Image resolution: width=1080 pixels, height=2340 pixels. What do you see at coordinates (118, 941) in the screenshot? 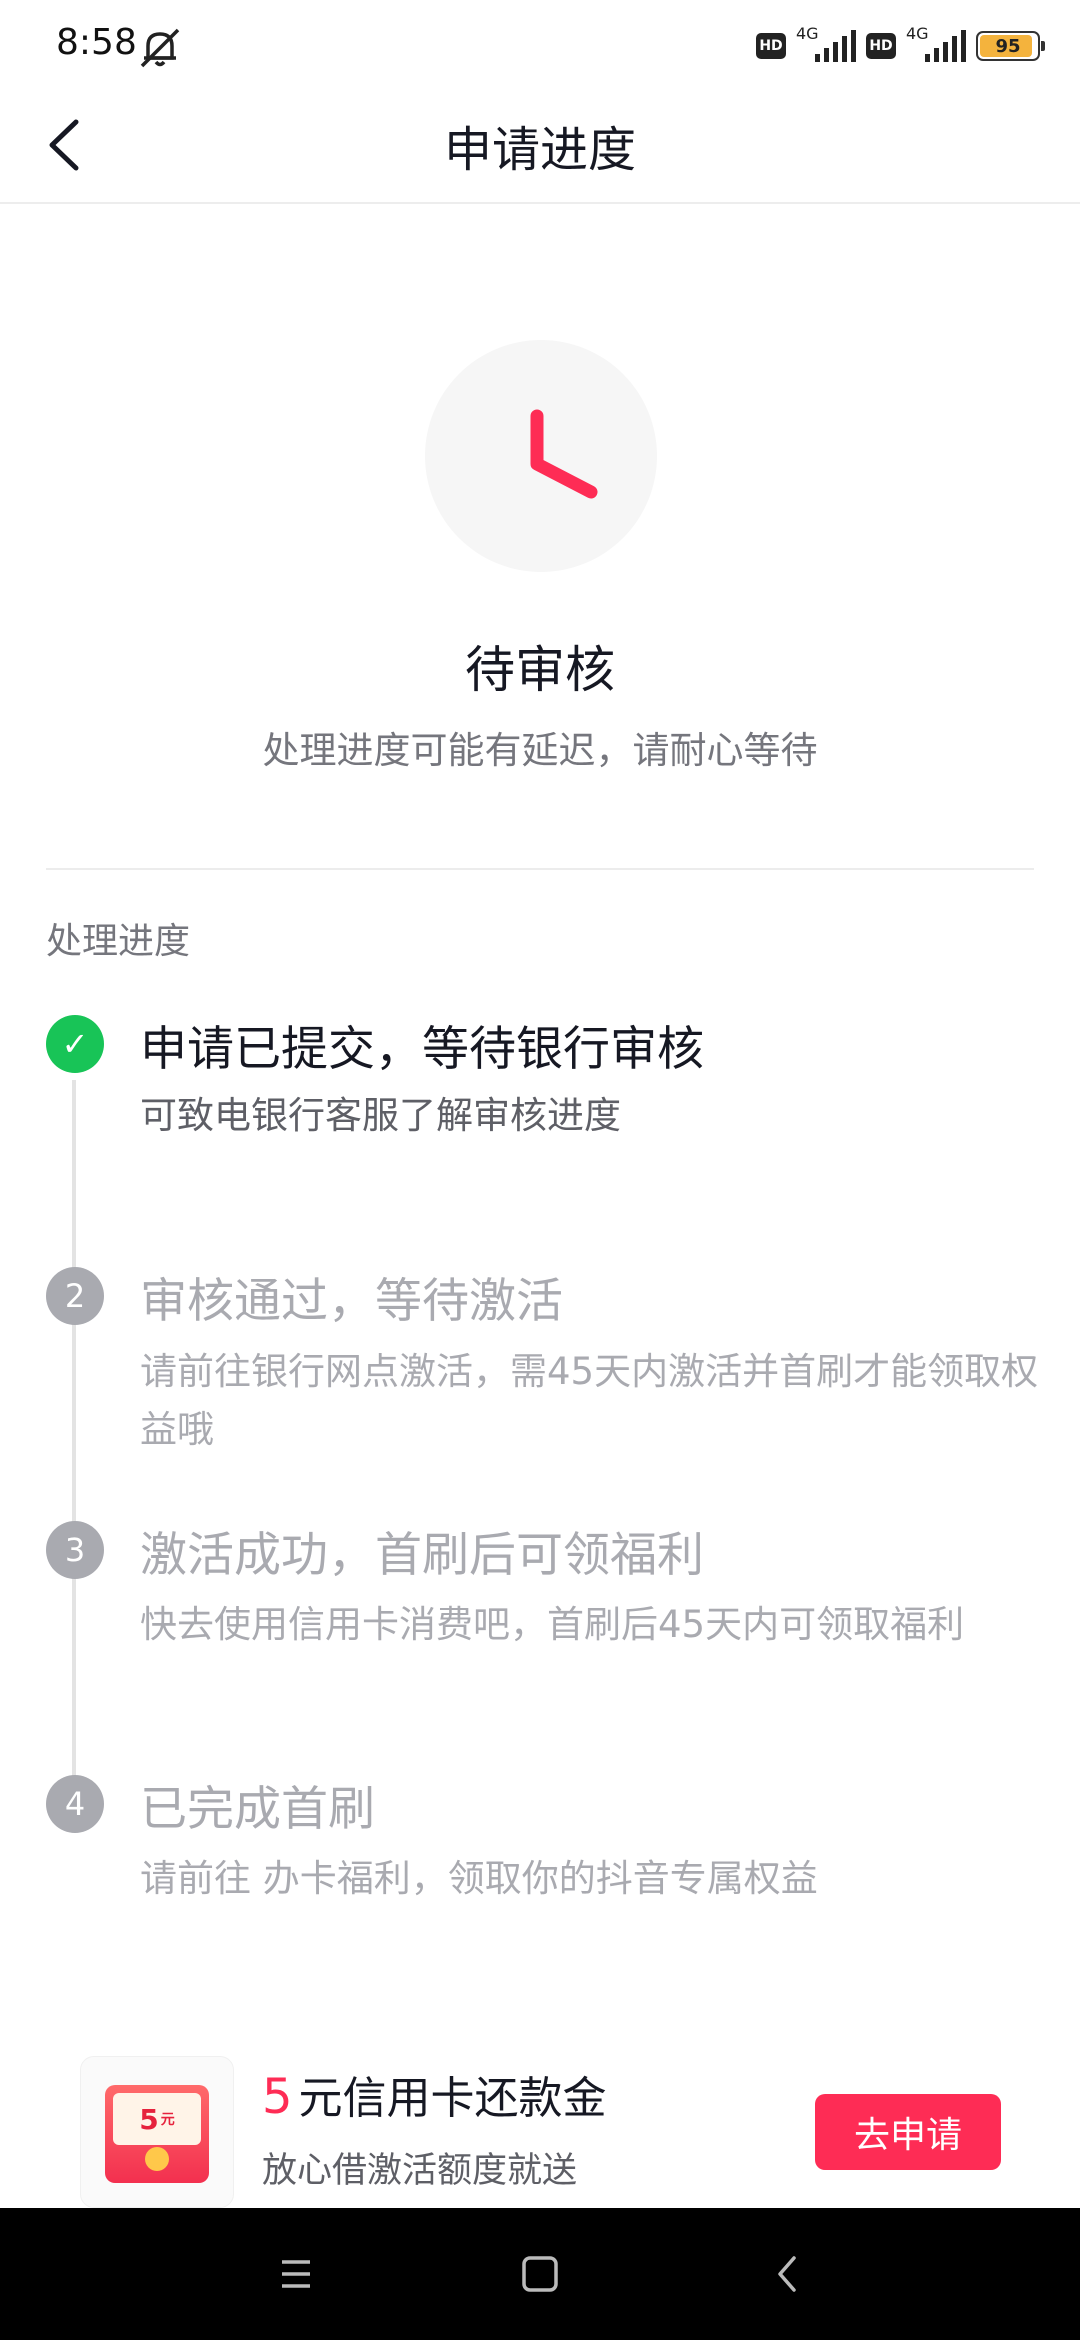
I see `section-label: 处理进度` at bounding box center [118, 941].